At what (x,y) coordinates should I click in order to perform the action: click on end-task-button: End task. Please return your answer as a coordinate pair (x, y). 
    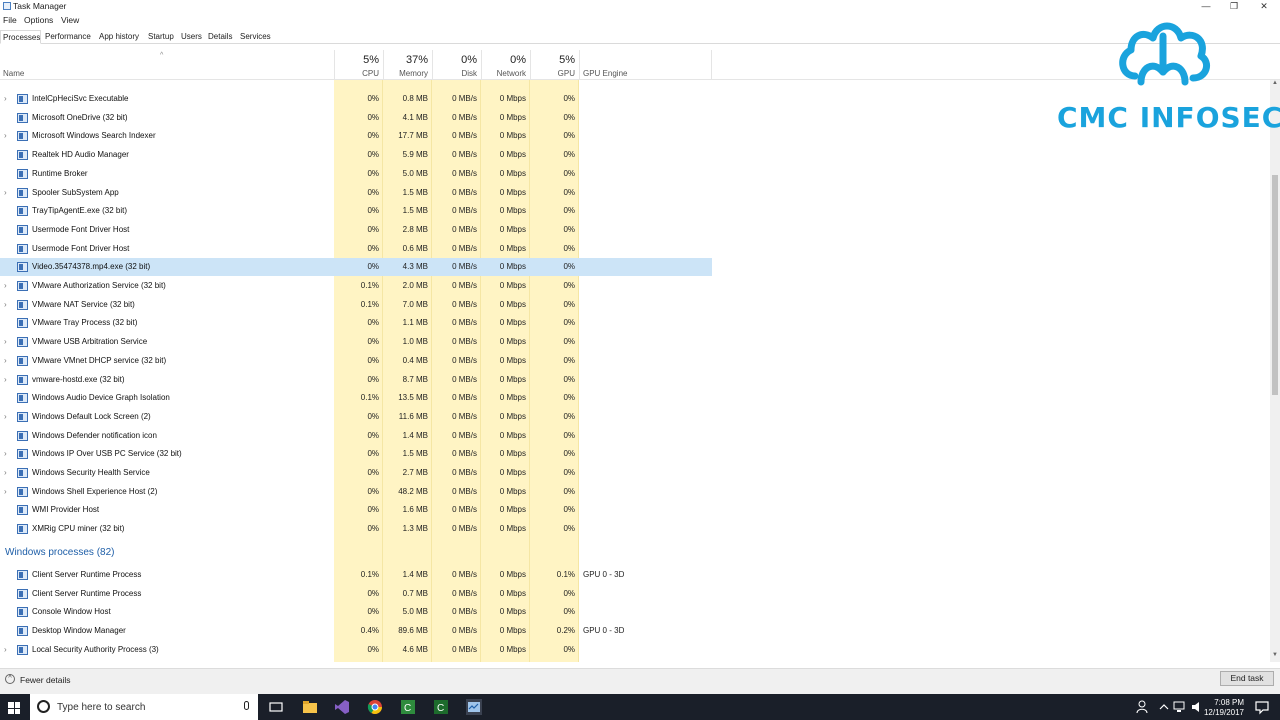
    Looking at the image, I should click on (1247, 678).